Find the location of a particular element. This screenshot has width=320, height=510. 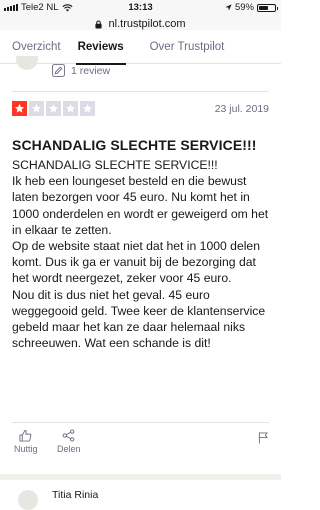

url-bar: nl.trustpilot.com is located at coordinates (140, 24).